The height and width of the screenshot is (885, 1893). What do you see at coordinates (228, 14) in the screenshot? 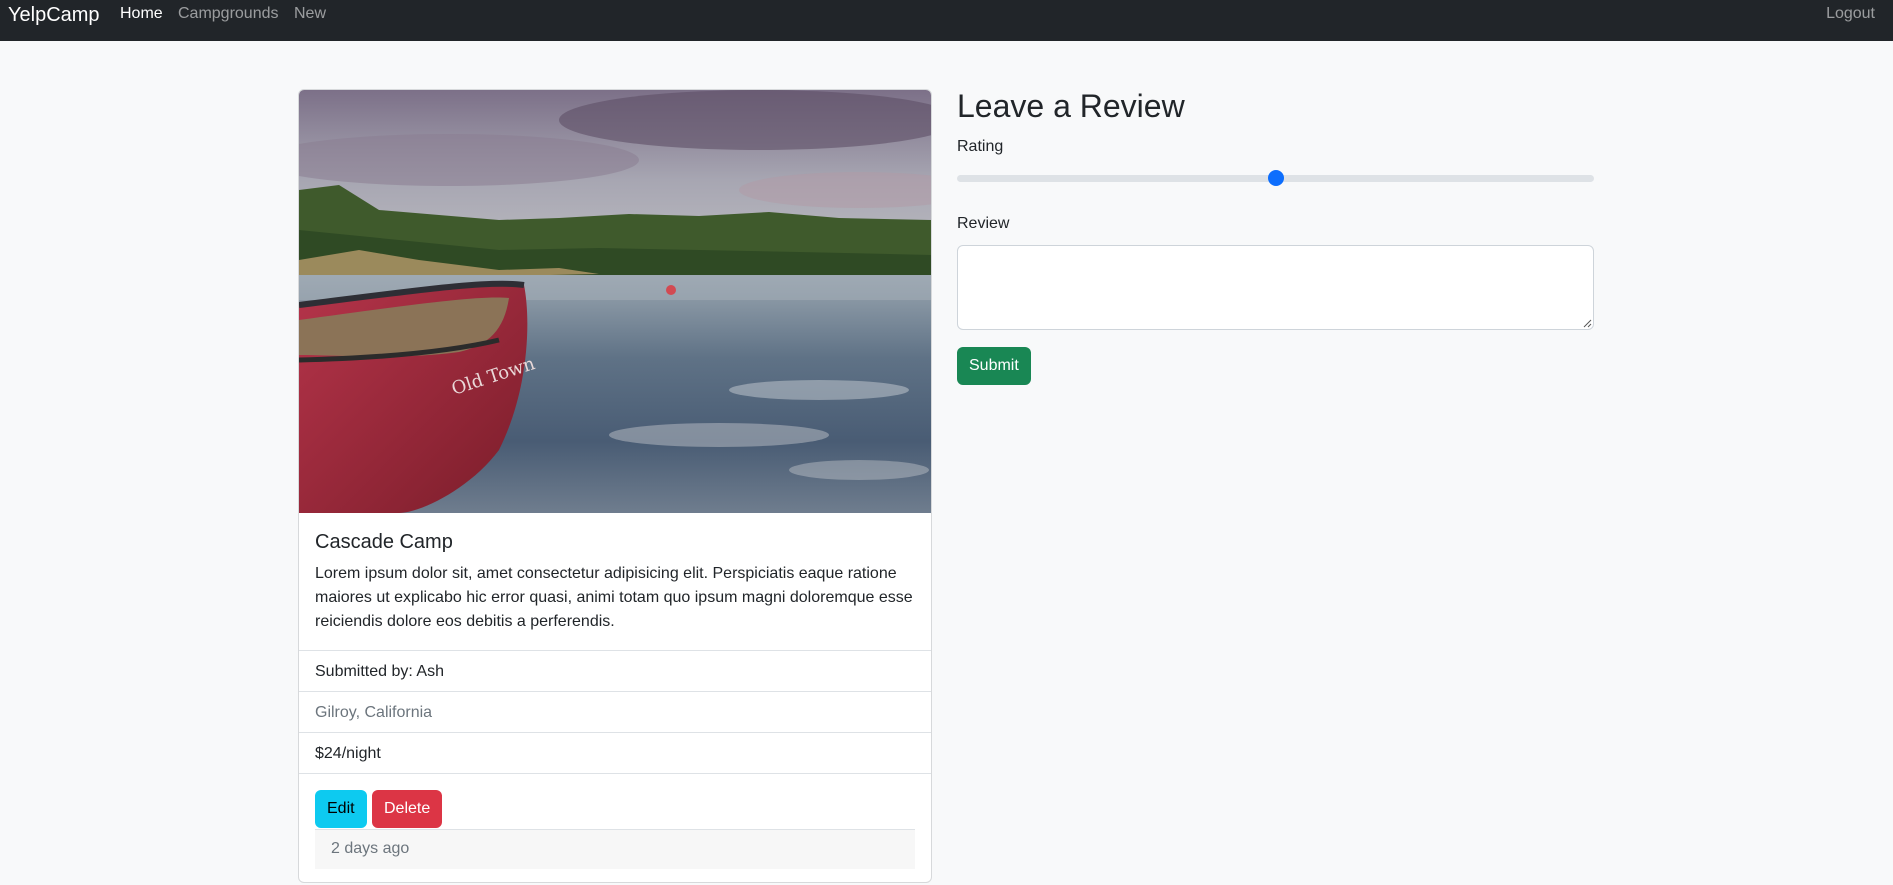
I see `nav-link-campgrounds: Campgrounds` at bounding box center [228, 14].